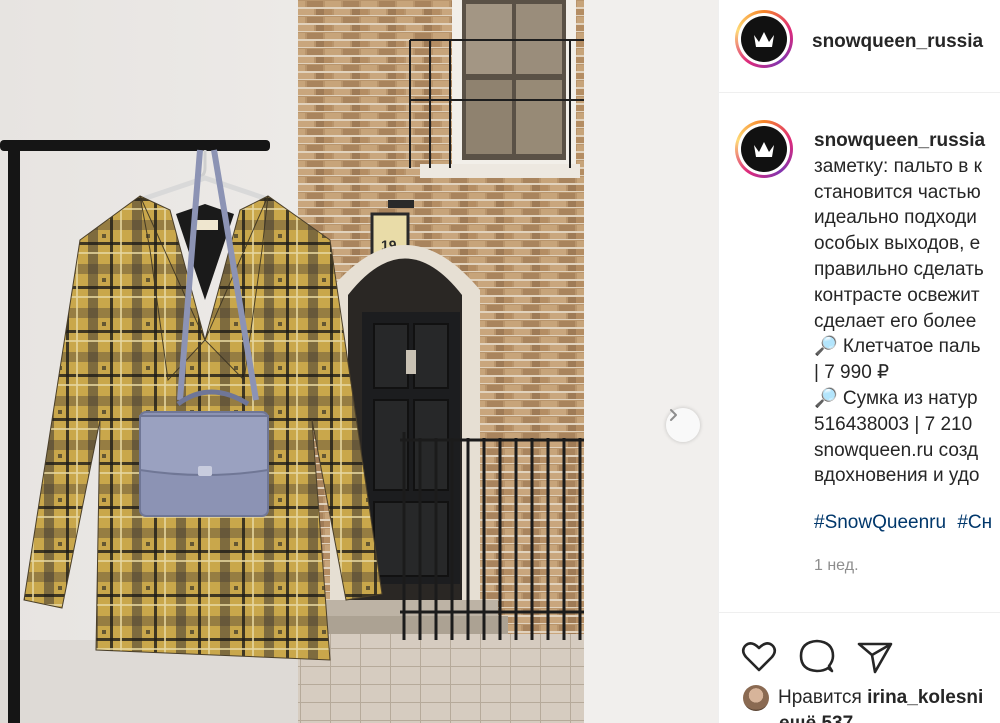  Describe the element at coordinates (759, 657) in the screenshot. I see `heart-icon` at that location.